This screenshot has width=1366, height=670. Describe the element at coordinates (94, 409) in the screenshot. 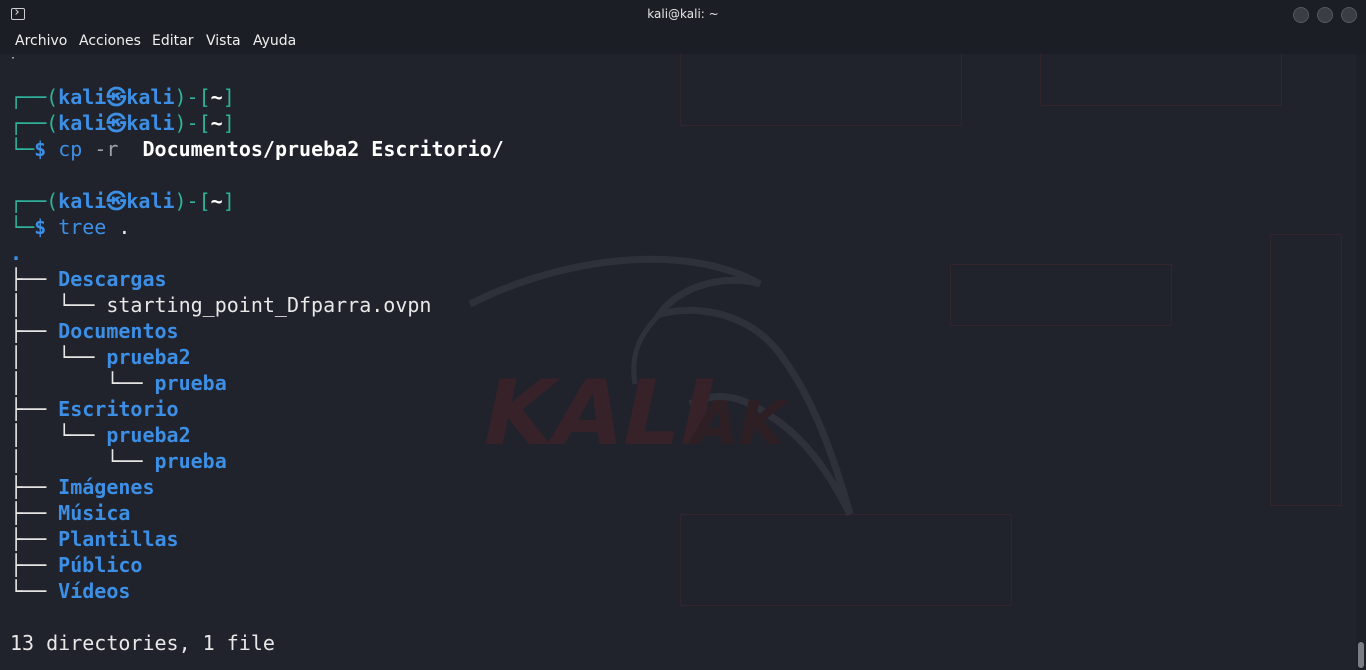

I see `tree-entry: ├── Escritorio` at that location.